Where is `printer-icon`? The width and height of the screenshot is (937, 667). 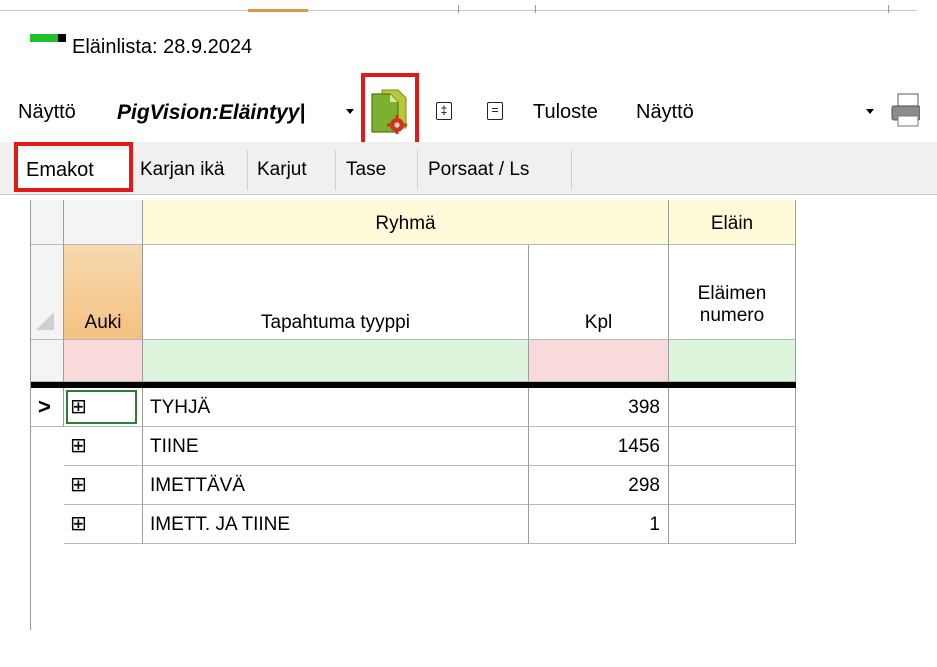 printer-icon is located at coordinates (905, 110).